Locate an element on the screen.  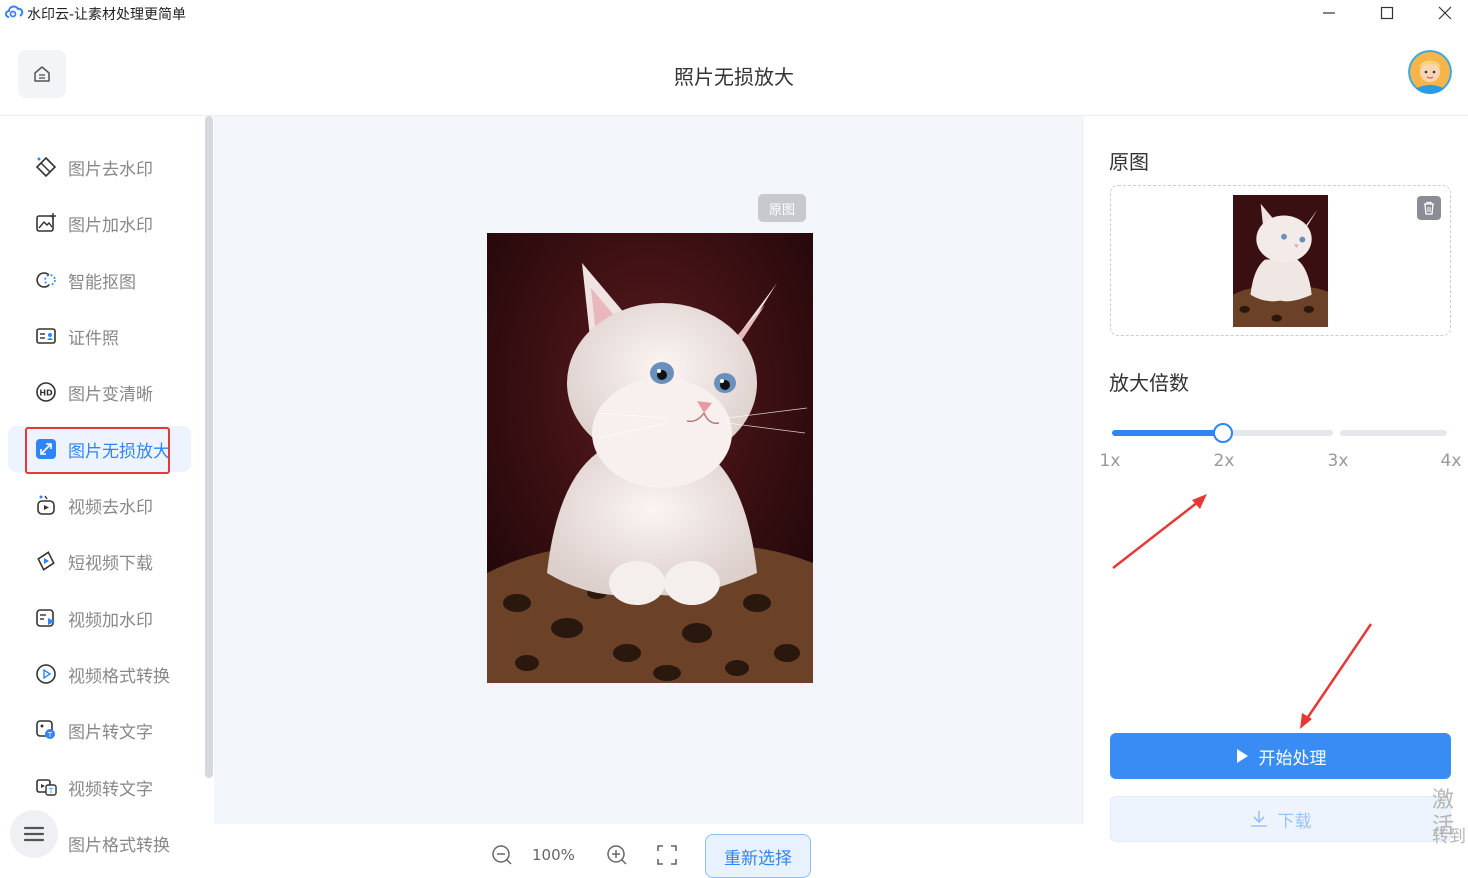
window-title: 水印云-让素材处理更简单 is located at coordinates (107, 15).